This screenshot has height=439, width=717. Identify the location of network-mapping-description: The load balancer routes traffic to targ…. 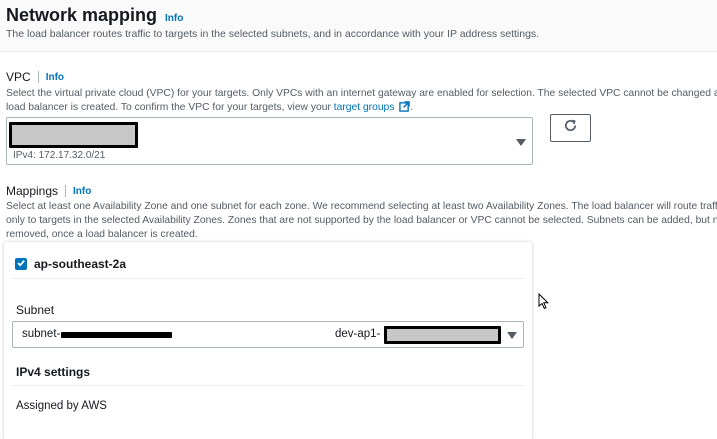
(273, 34).